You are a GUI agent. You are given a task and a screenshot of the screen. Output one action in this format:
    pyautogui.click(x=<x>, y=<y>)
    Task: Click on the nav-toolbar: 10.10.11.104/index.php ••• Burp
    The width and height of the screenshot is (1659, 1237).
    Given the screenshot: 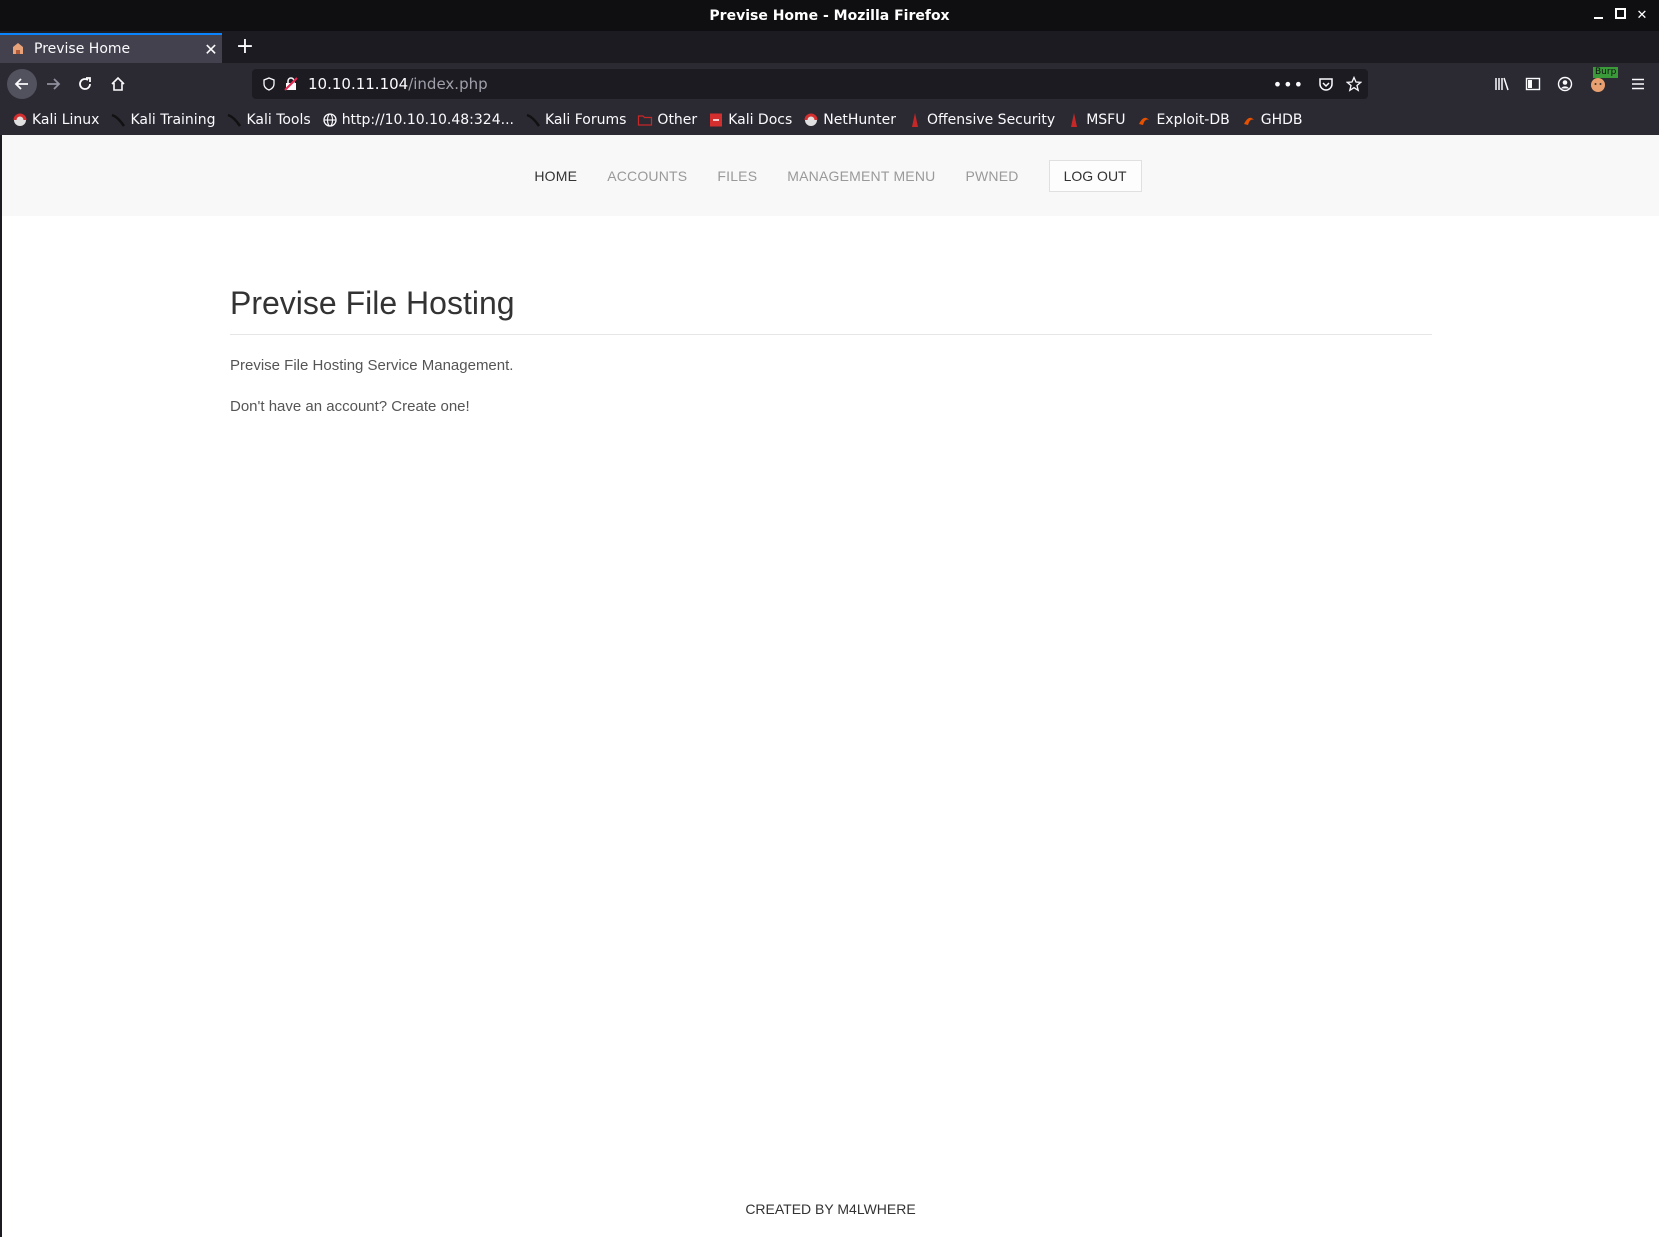 What is the action you would take?
    pyautogui.click(x=829, y=84)
    